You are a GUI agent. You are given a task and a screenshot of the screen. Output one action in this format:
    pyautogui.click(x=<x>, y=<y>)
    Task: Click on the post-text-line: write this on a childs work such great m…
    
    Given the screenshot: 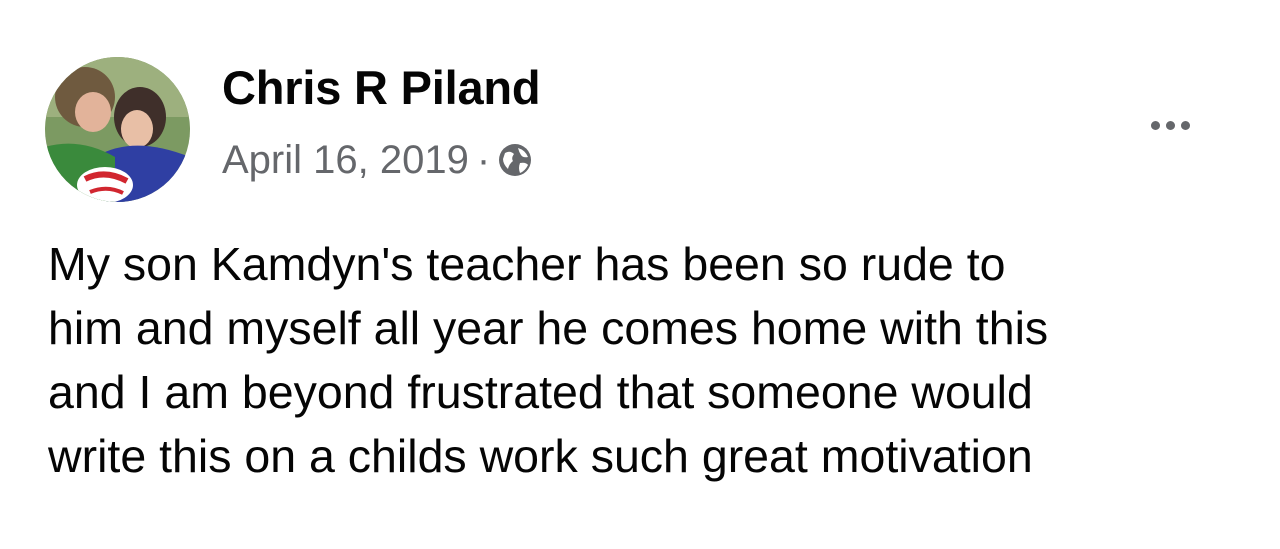 What is the action you would take?
    pyautogui.click(x=540, y=456)
    